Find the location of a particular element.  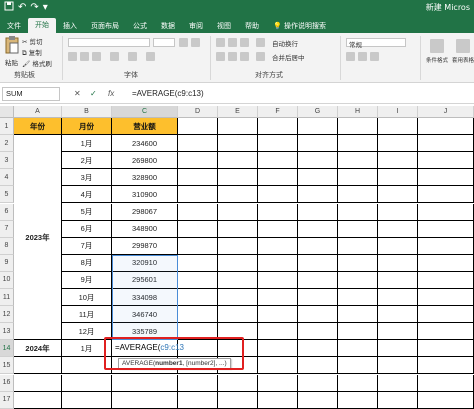

select-all-corner is located at coordinates (7, 112).